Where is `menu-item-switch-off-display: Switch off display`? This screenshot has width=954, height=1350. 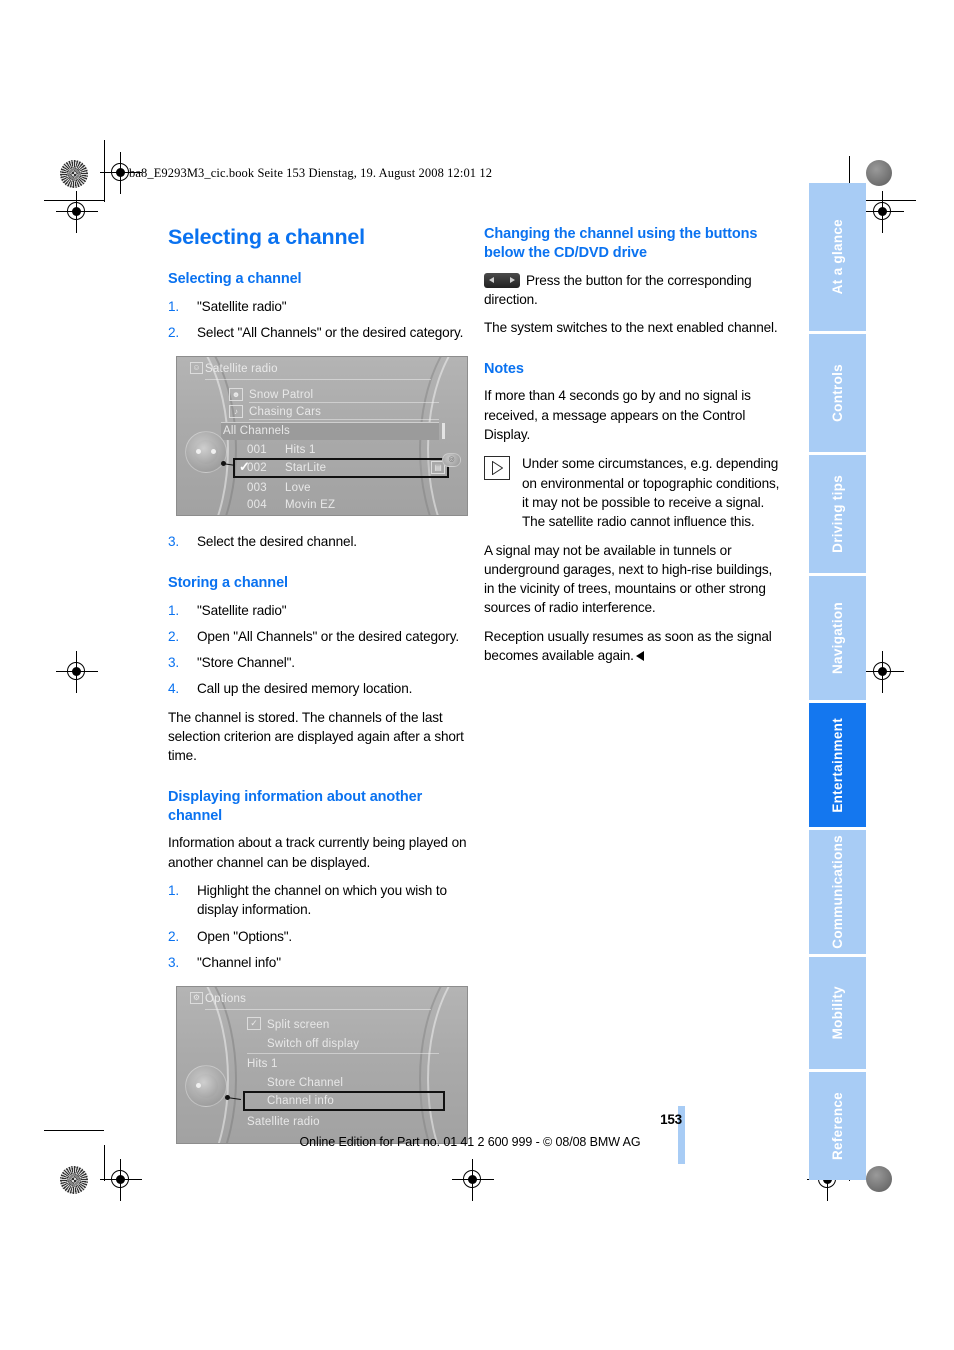
menu-item-switch-off-display: Switch off display is located at coordinates (352, 1044).